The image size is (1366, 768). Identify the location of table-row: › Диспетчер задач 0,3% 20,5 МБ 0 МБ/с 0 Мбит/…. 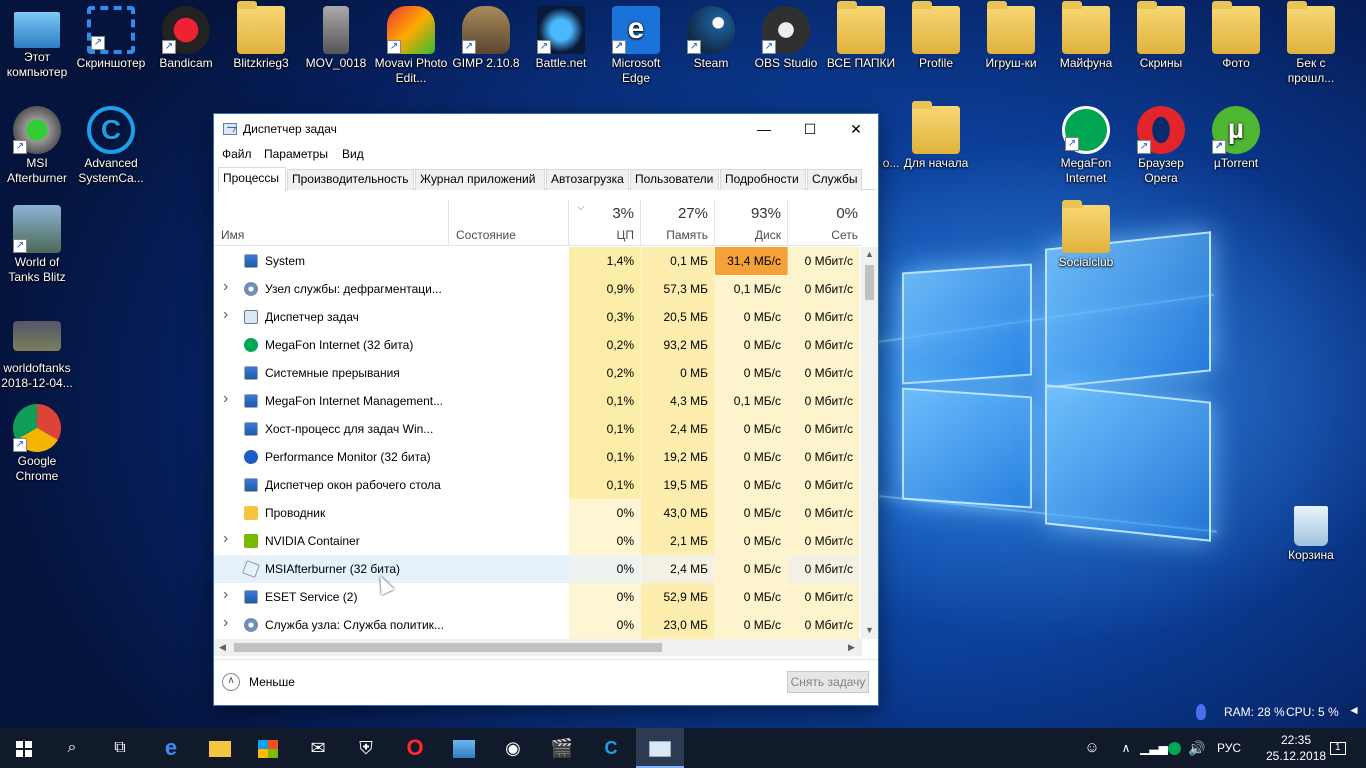
(537, 317).